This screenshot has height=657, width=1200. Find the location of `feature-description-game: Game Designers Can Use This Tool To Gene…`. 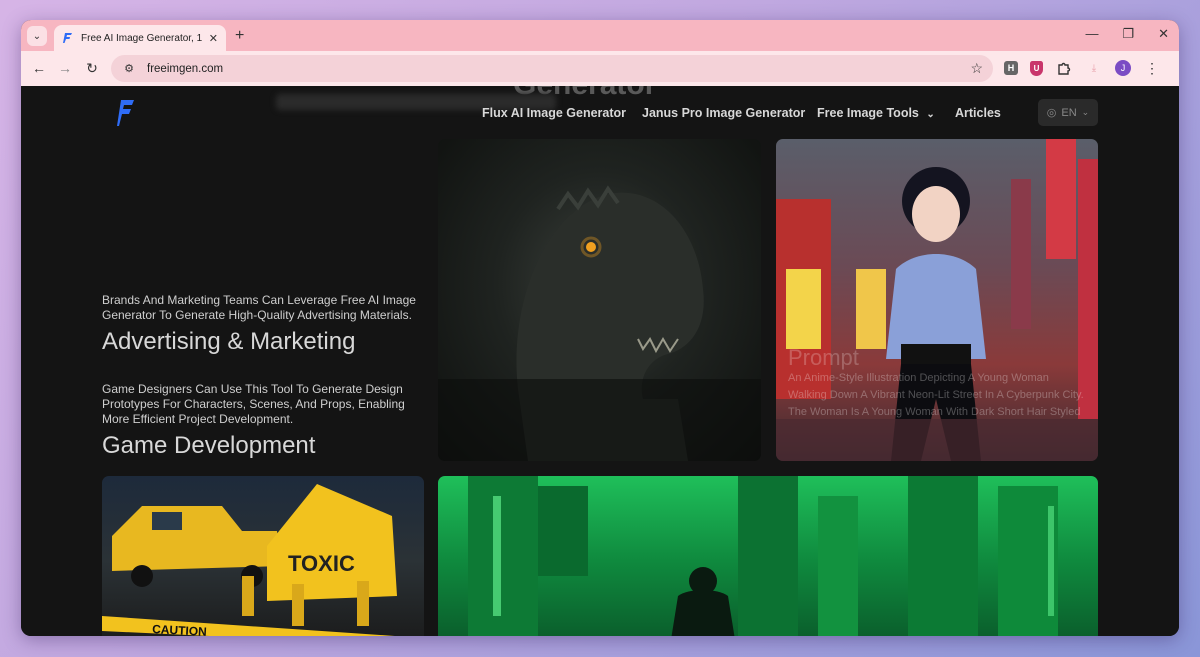

feature-description-game: Game Designers Can Use This Tool To Gene… is located at coordinates (253, 404).